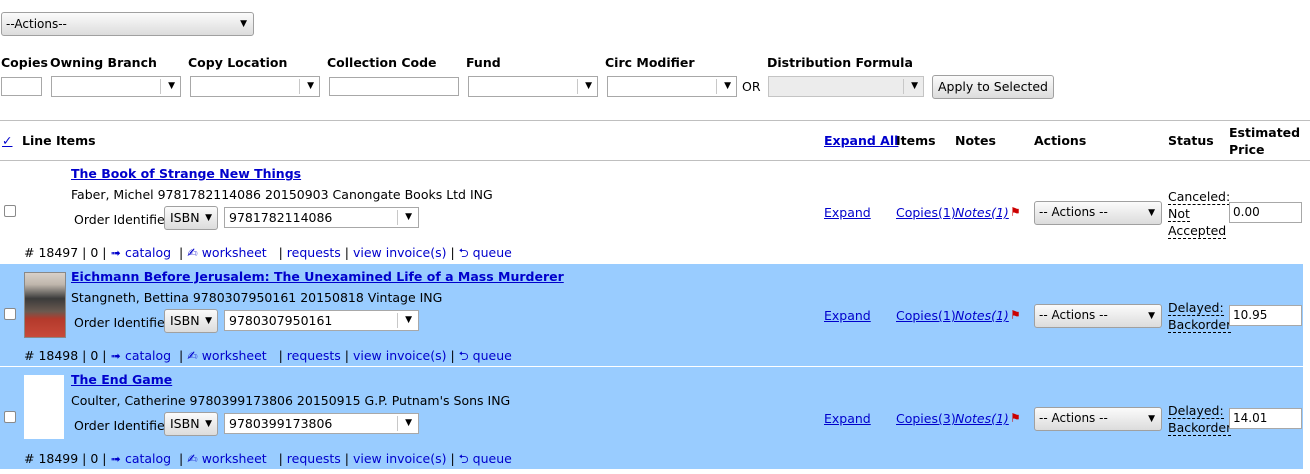 The image size is (1310, 474). Describe the element at coordinates (1197, 231) in the screenshot. I see `status-line-3: Accepted` at that location.